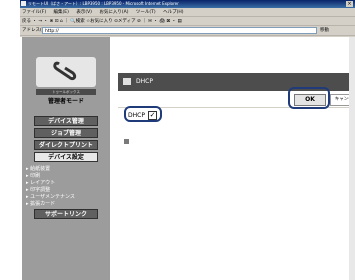  What do you see at coordinates (173, 12) in the screenshot?
I see `menu-help: ヘルプ(H)` at bounding box center [173, 12].